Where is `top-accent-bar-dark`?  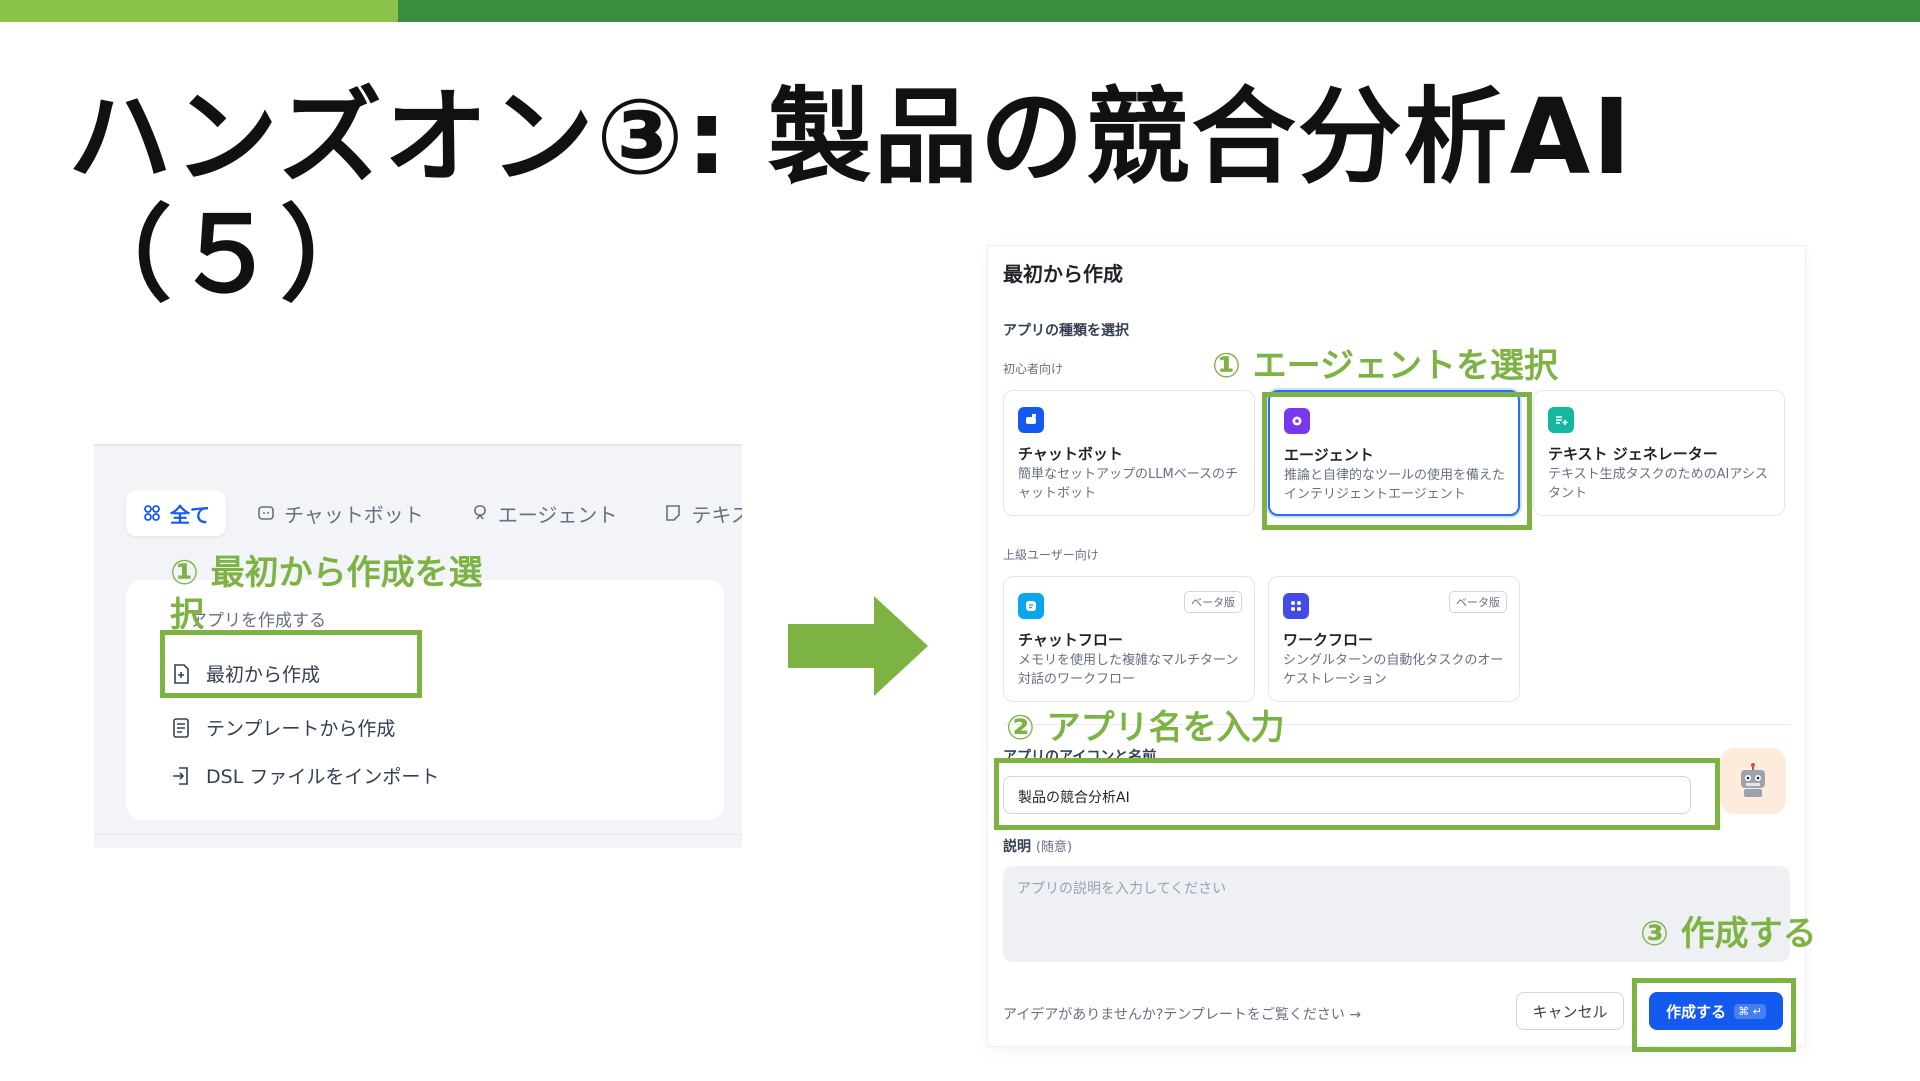
top-accent-bar-dark is located at coordinates (1159, 11).